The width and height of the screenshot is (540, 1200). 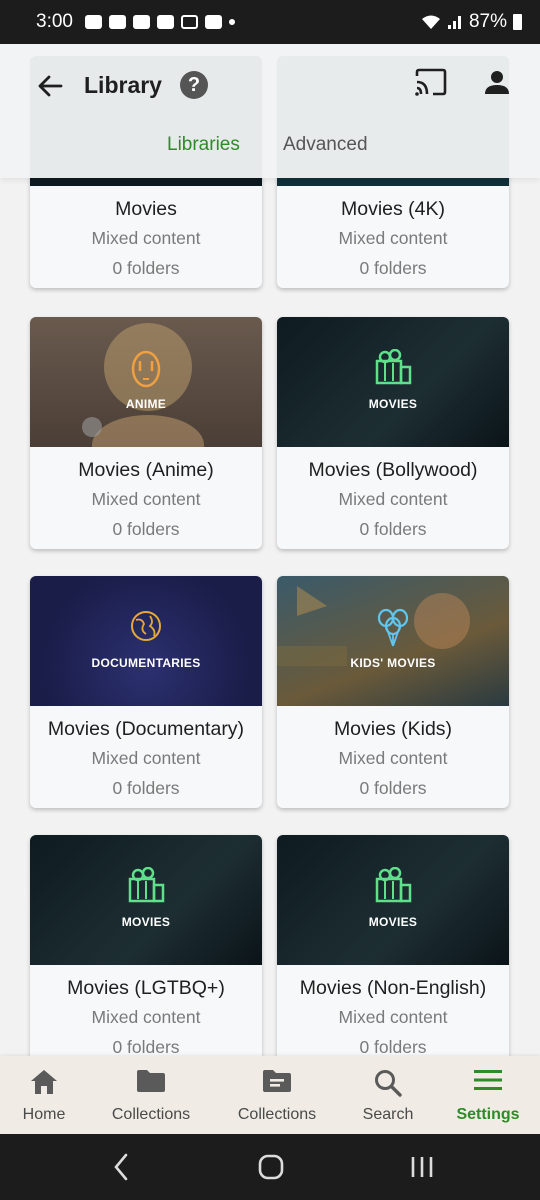 I want to click on thumb-label: KIDS' MOVIES, so click(x=393, y=663).